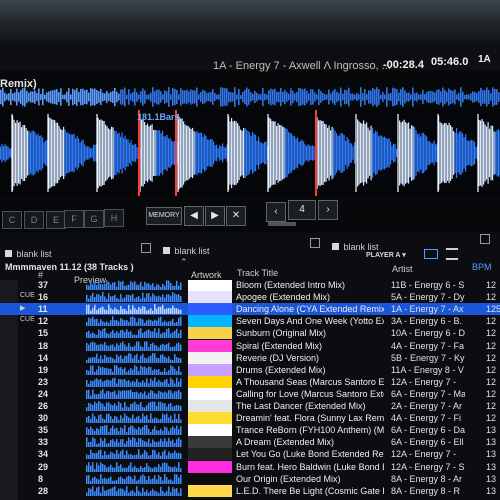 Image resolution: width=500 pixels, height=500 pixels. I want to click on loop-halve-button: ‹, so click(276, 212).